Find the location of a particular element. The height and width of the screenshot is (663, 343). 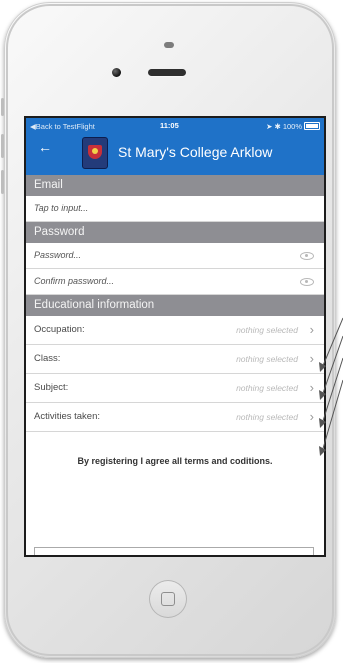

callout-arrowhead-subject is located at coordinates (322, 423).